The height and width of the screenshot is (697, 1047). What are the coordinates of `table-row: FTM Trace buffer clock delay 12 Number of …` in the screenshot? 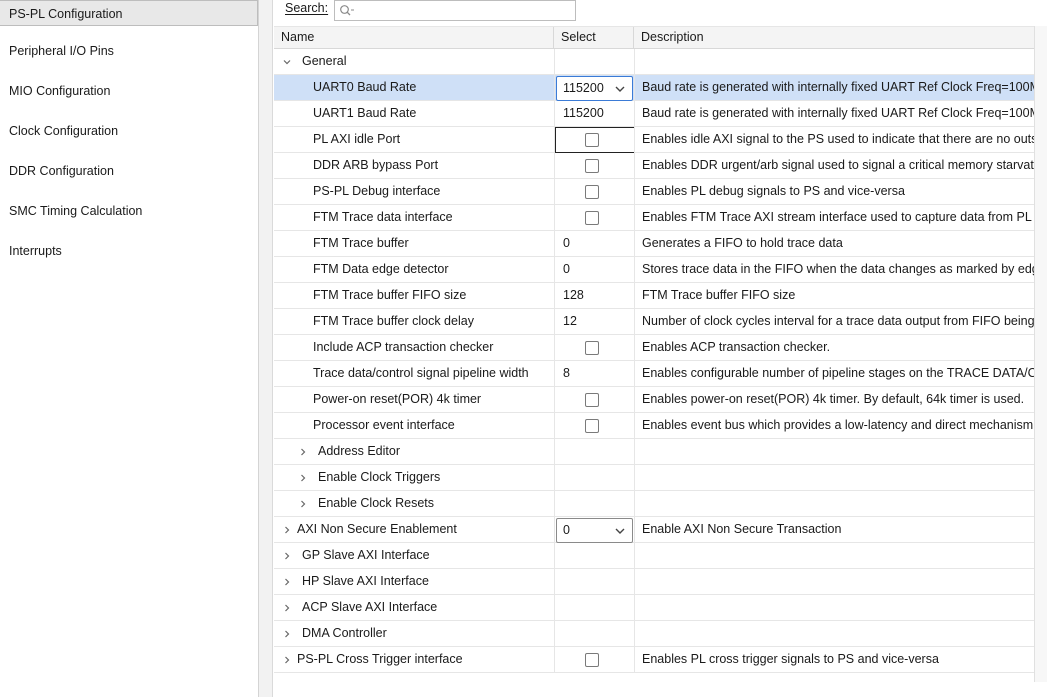 It's located at (654, 322).